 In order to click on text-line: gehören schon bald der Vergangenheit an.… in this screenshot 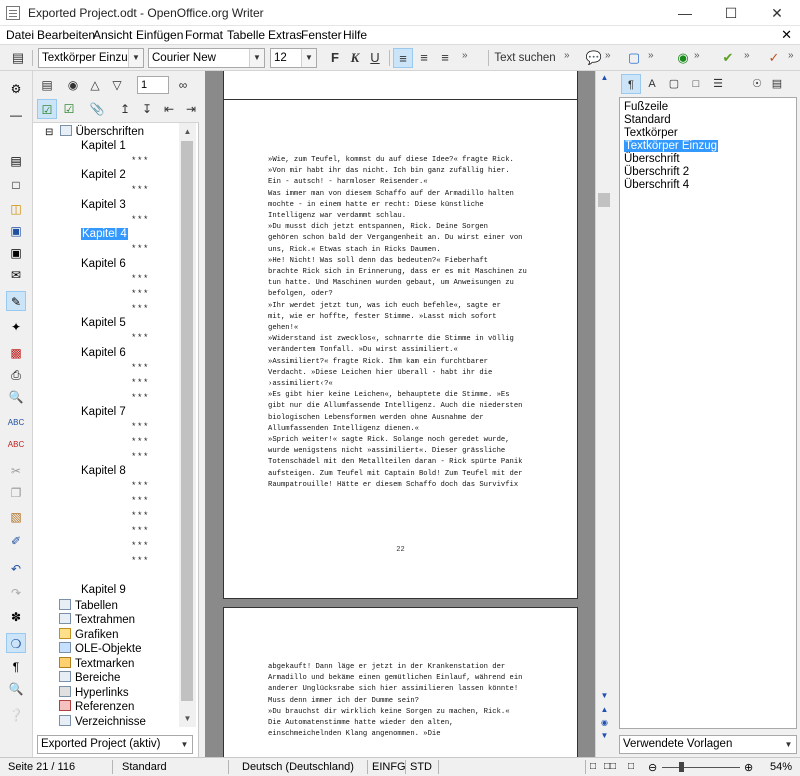, I will do `click(403, 238)`.